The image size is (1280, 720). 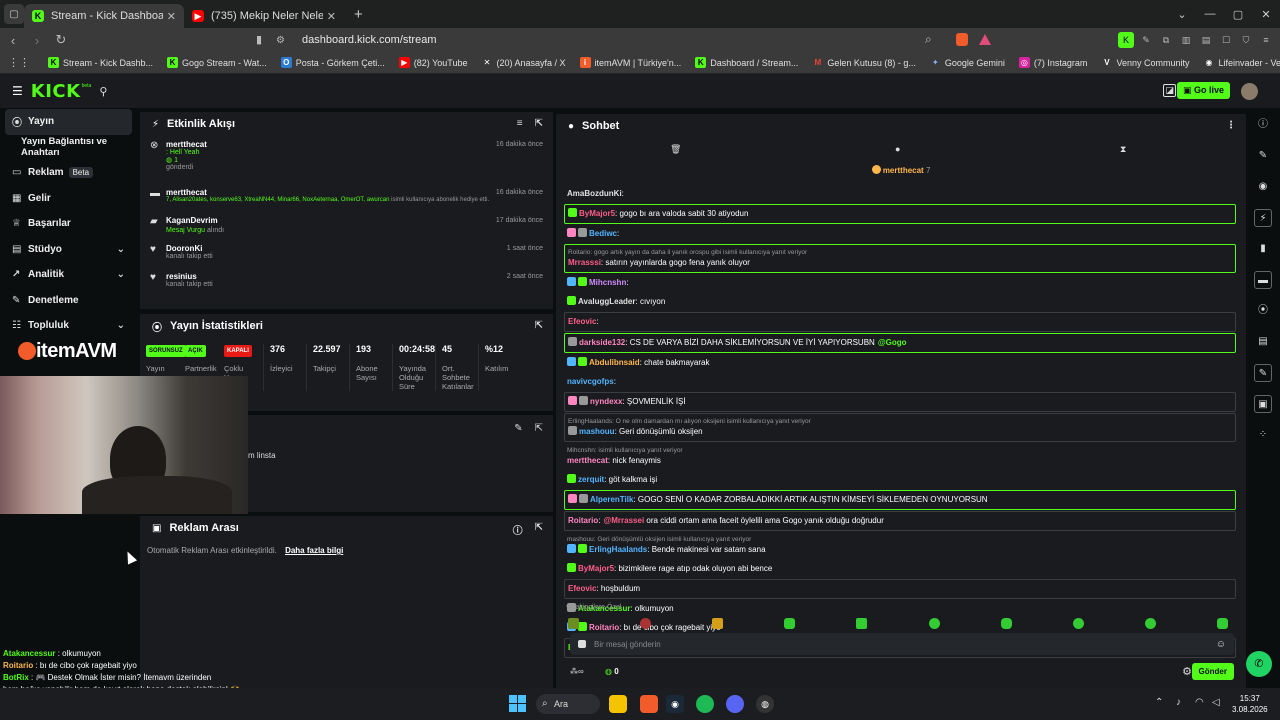 I want to click on chat-message: Bediwc:, so click(x=900, y=234).